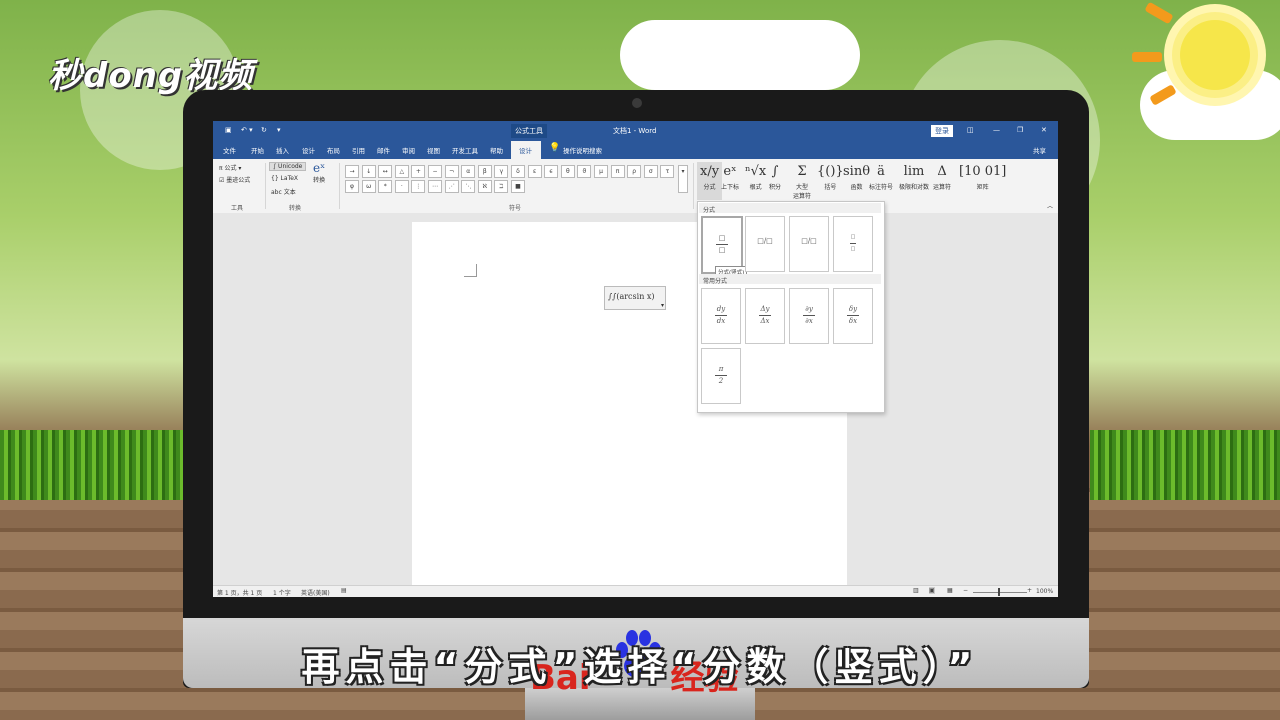 This screenshot has width=1280, height=720. I want to click on menu-layout: 布局, so click(333, 150).